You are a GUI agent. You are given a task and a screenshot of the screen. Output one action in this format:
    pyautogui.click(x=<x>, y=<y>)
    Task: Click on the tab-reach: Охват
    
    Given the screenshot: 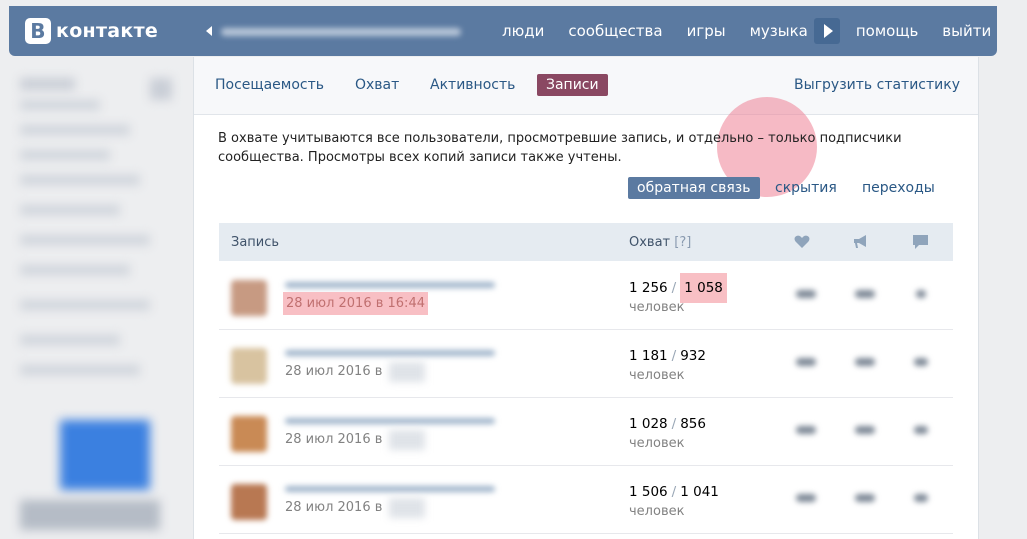 What is the action you would take?
    pyautogui.click(x=377, y=85)
    